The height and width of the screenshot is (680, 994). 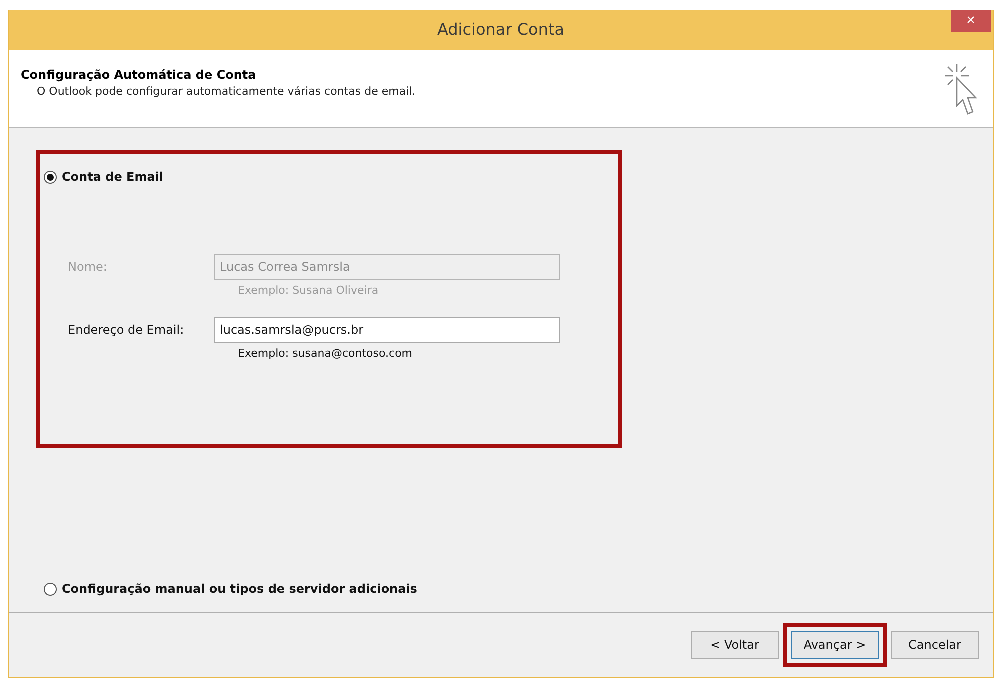 I want to click on header-description: O Outlook pode configurar automaticamente várias contas de email., so click(x=226, y=91).